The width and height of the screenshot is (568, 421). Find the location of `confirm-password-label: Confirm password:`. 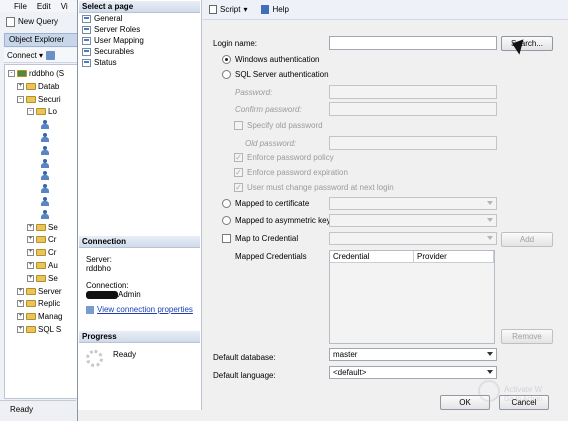

confirm-password-label: Confirm password: is located at coordinates (268, 109).